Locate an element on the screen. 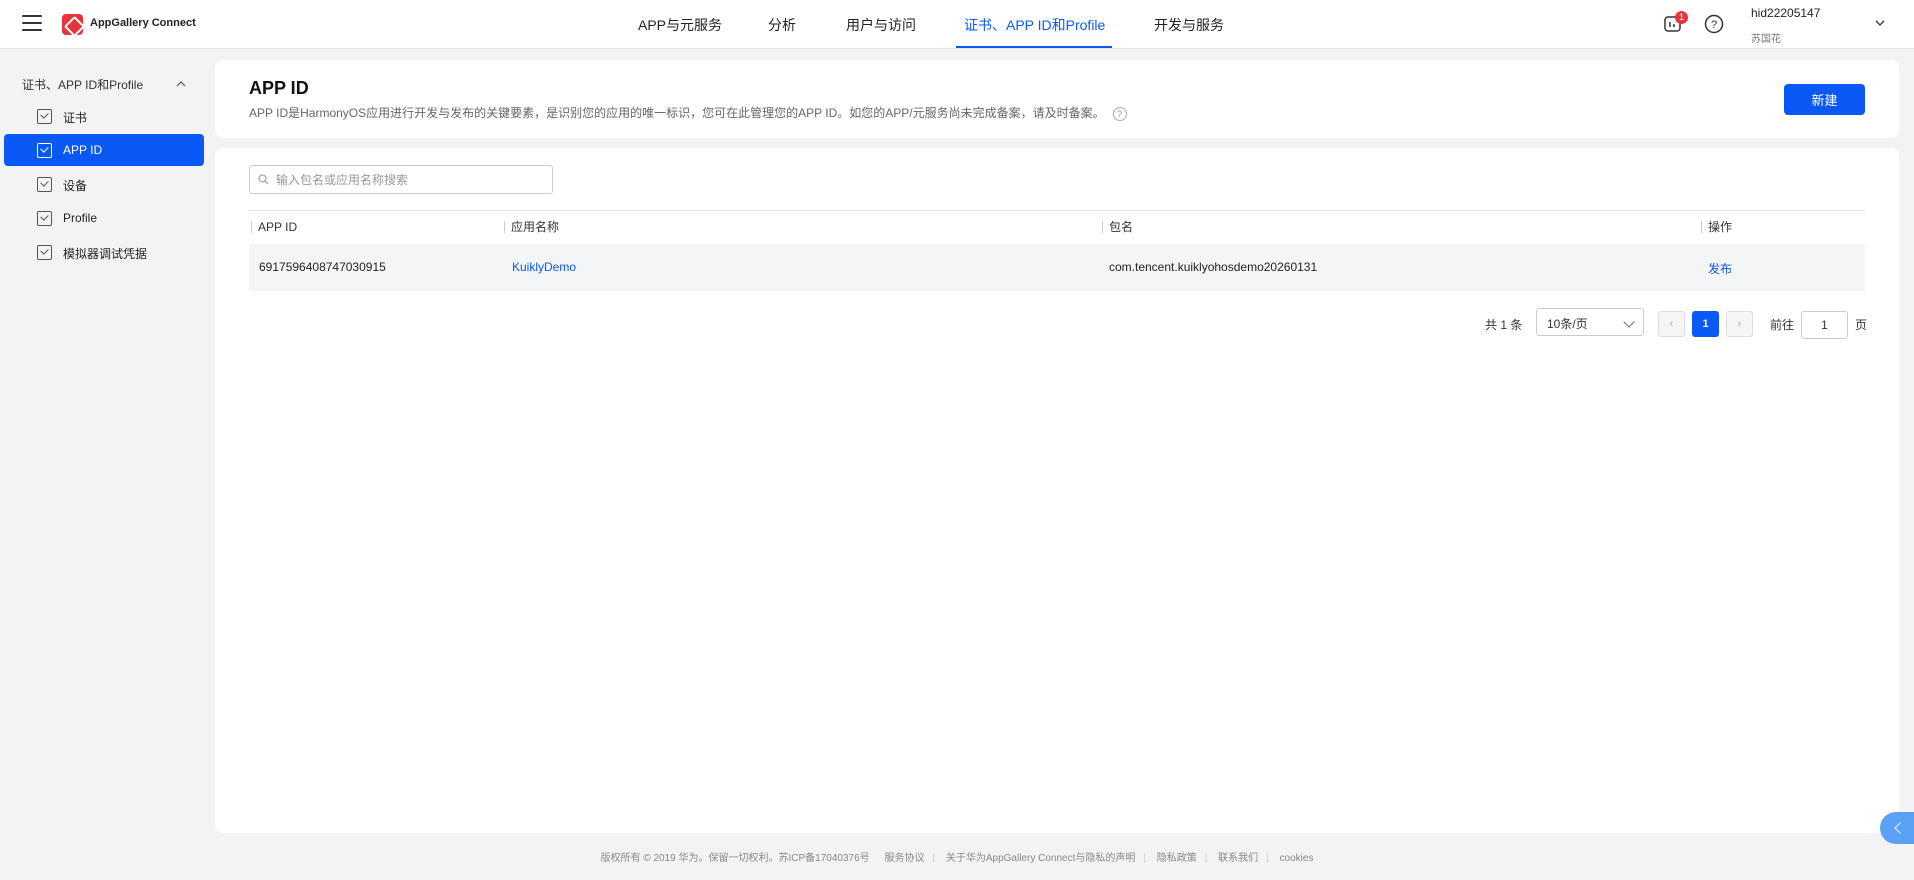 Image resolution: width=1914 pixels, height=880 pixels. cell-app-id: 6917596408747030915 is located at coordinates (322, 267).